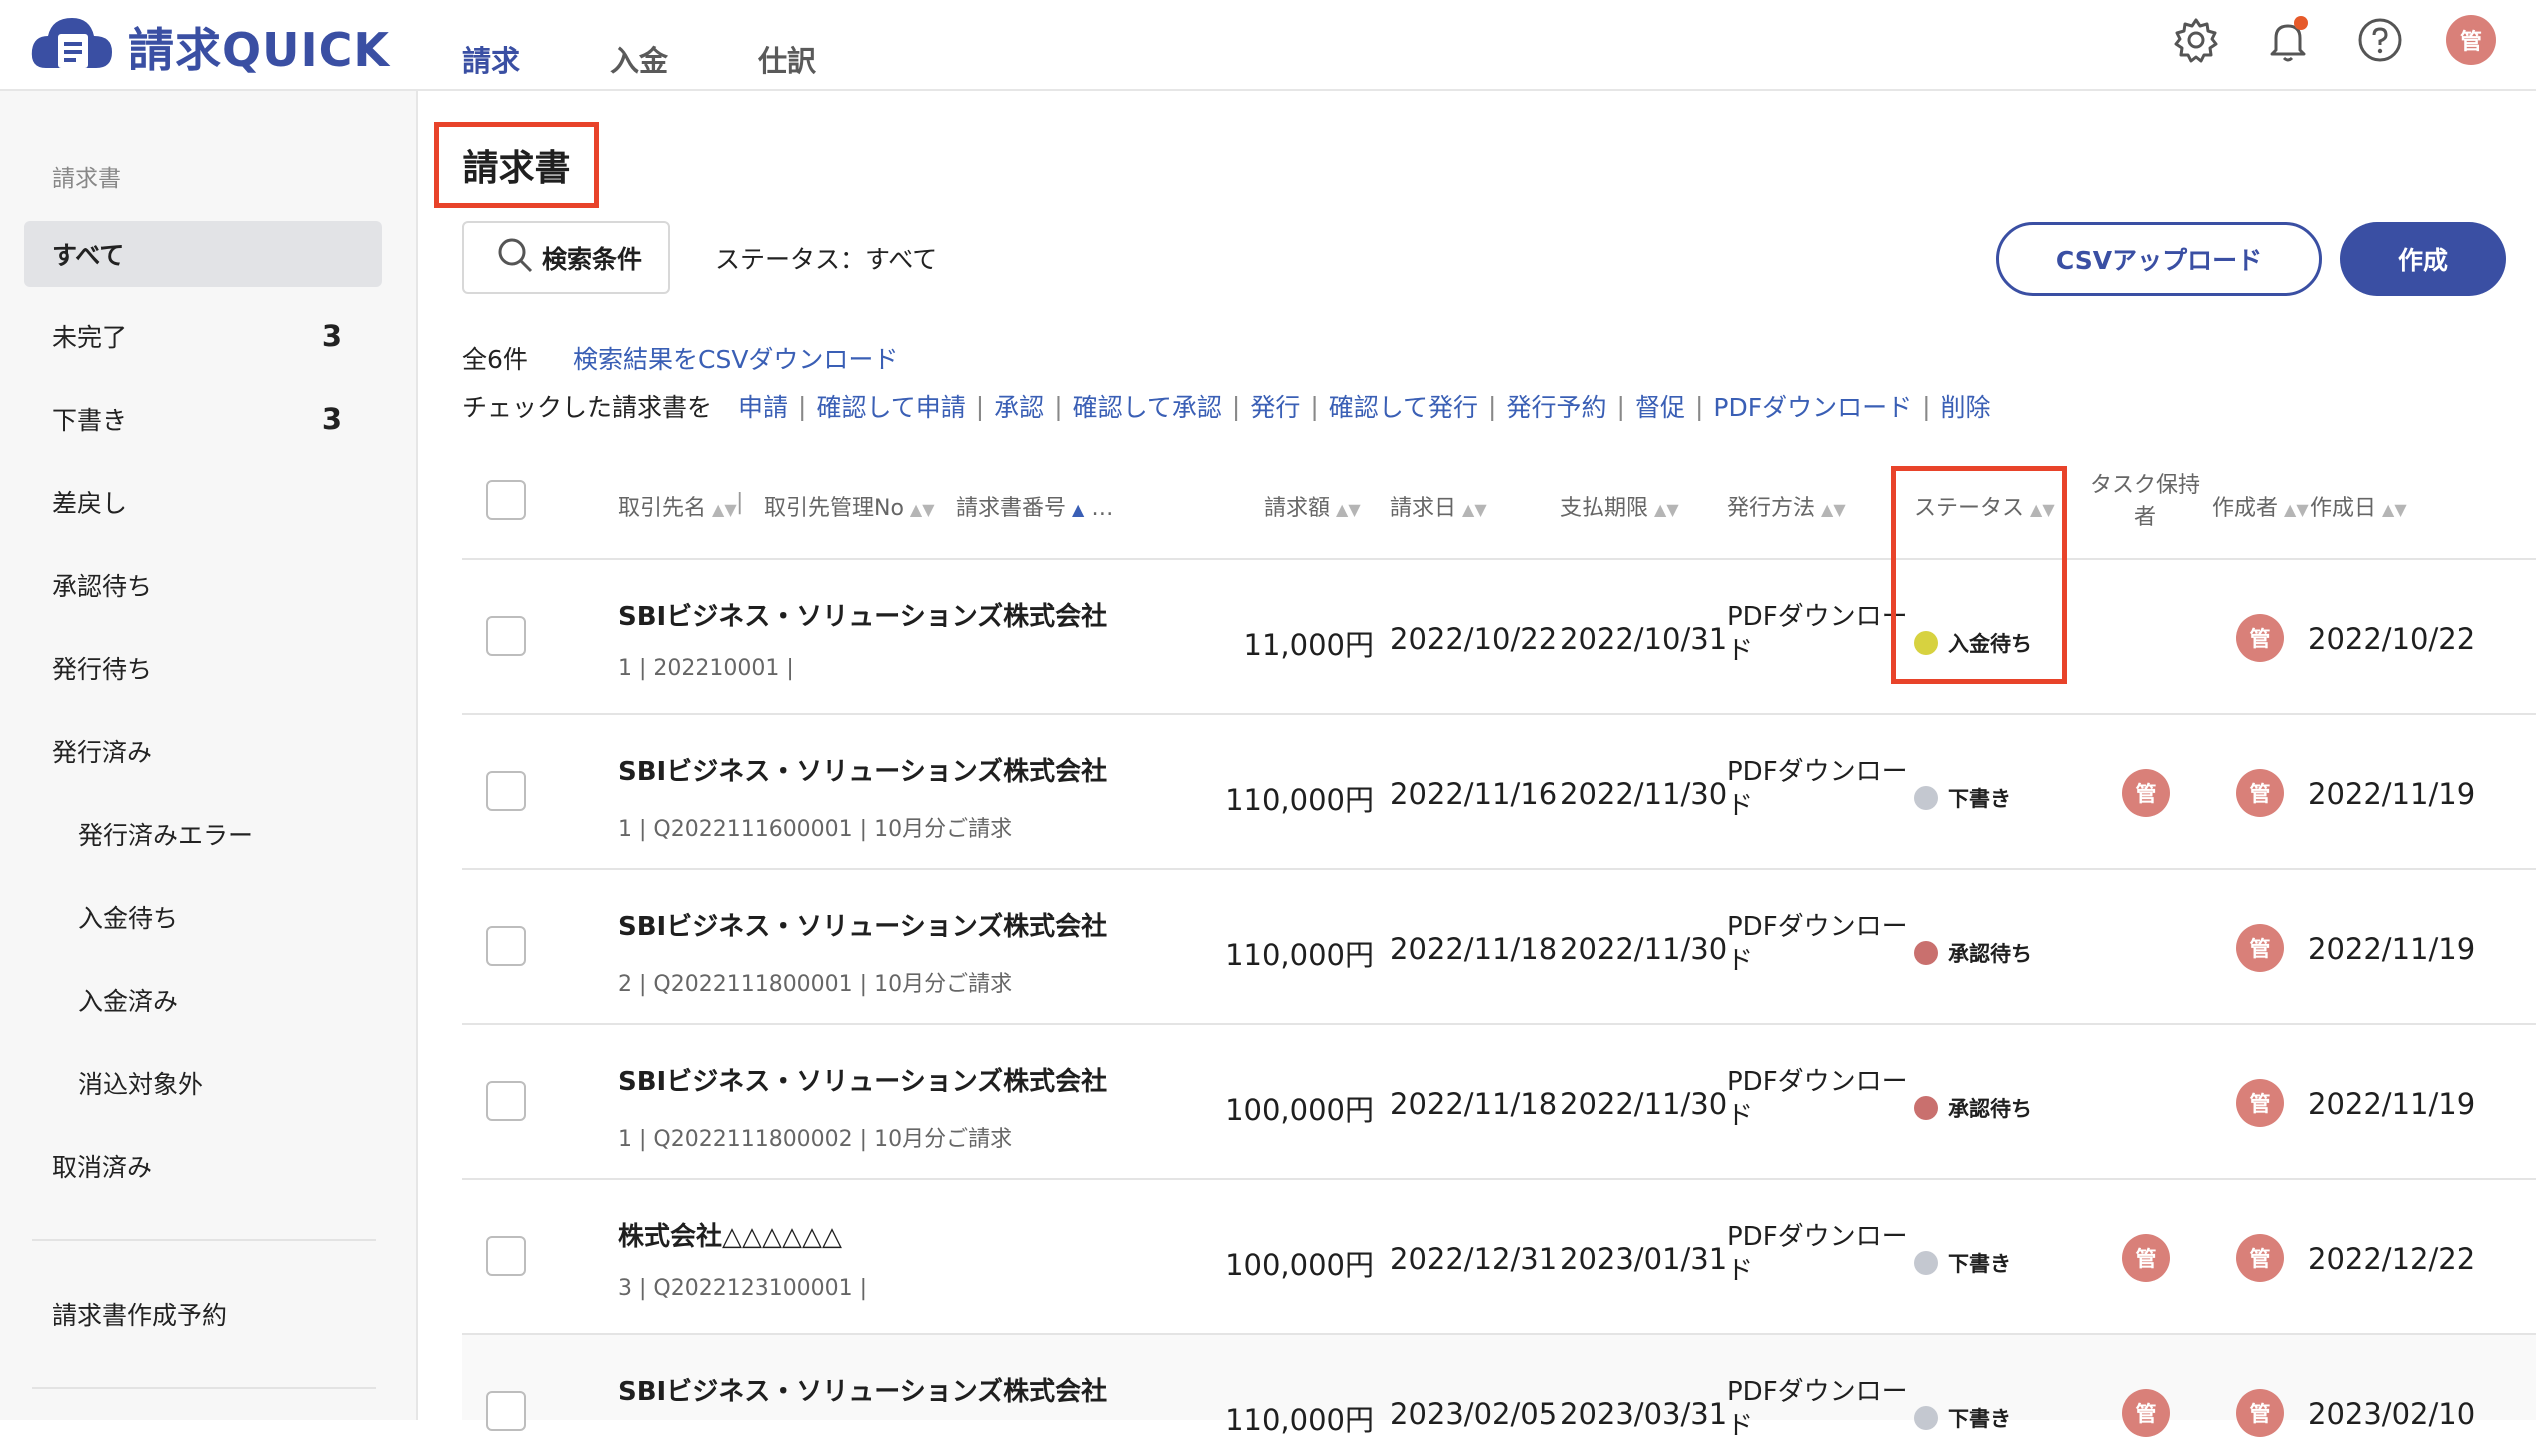  What do you see at coordinates (2392, 639) in the screenshot?
I see `created-date: 2022/10/22` at bounding box center [2392, 639].